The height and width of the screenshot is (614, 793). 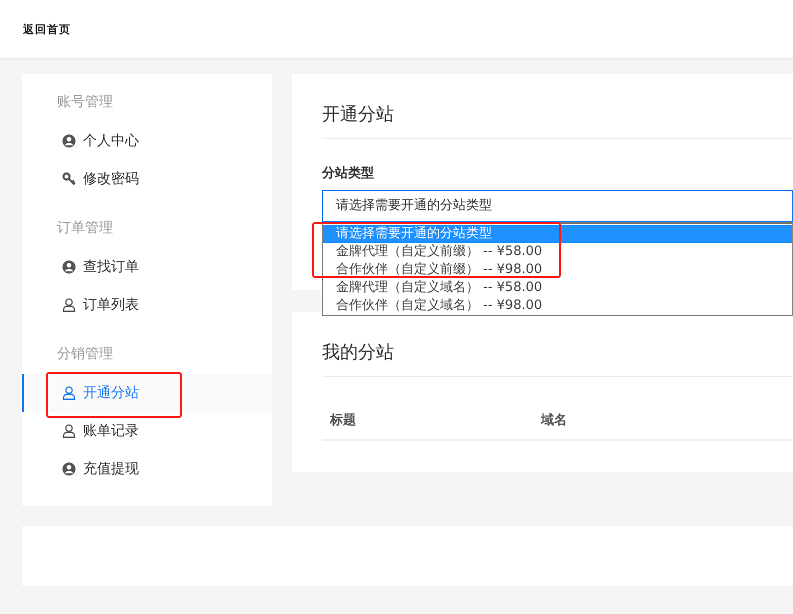 What do you see at coordinates (147, 431) in the screenshot?
I see `sidebar-item: 账单记录` at bounding box center [147, 431].